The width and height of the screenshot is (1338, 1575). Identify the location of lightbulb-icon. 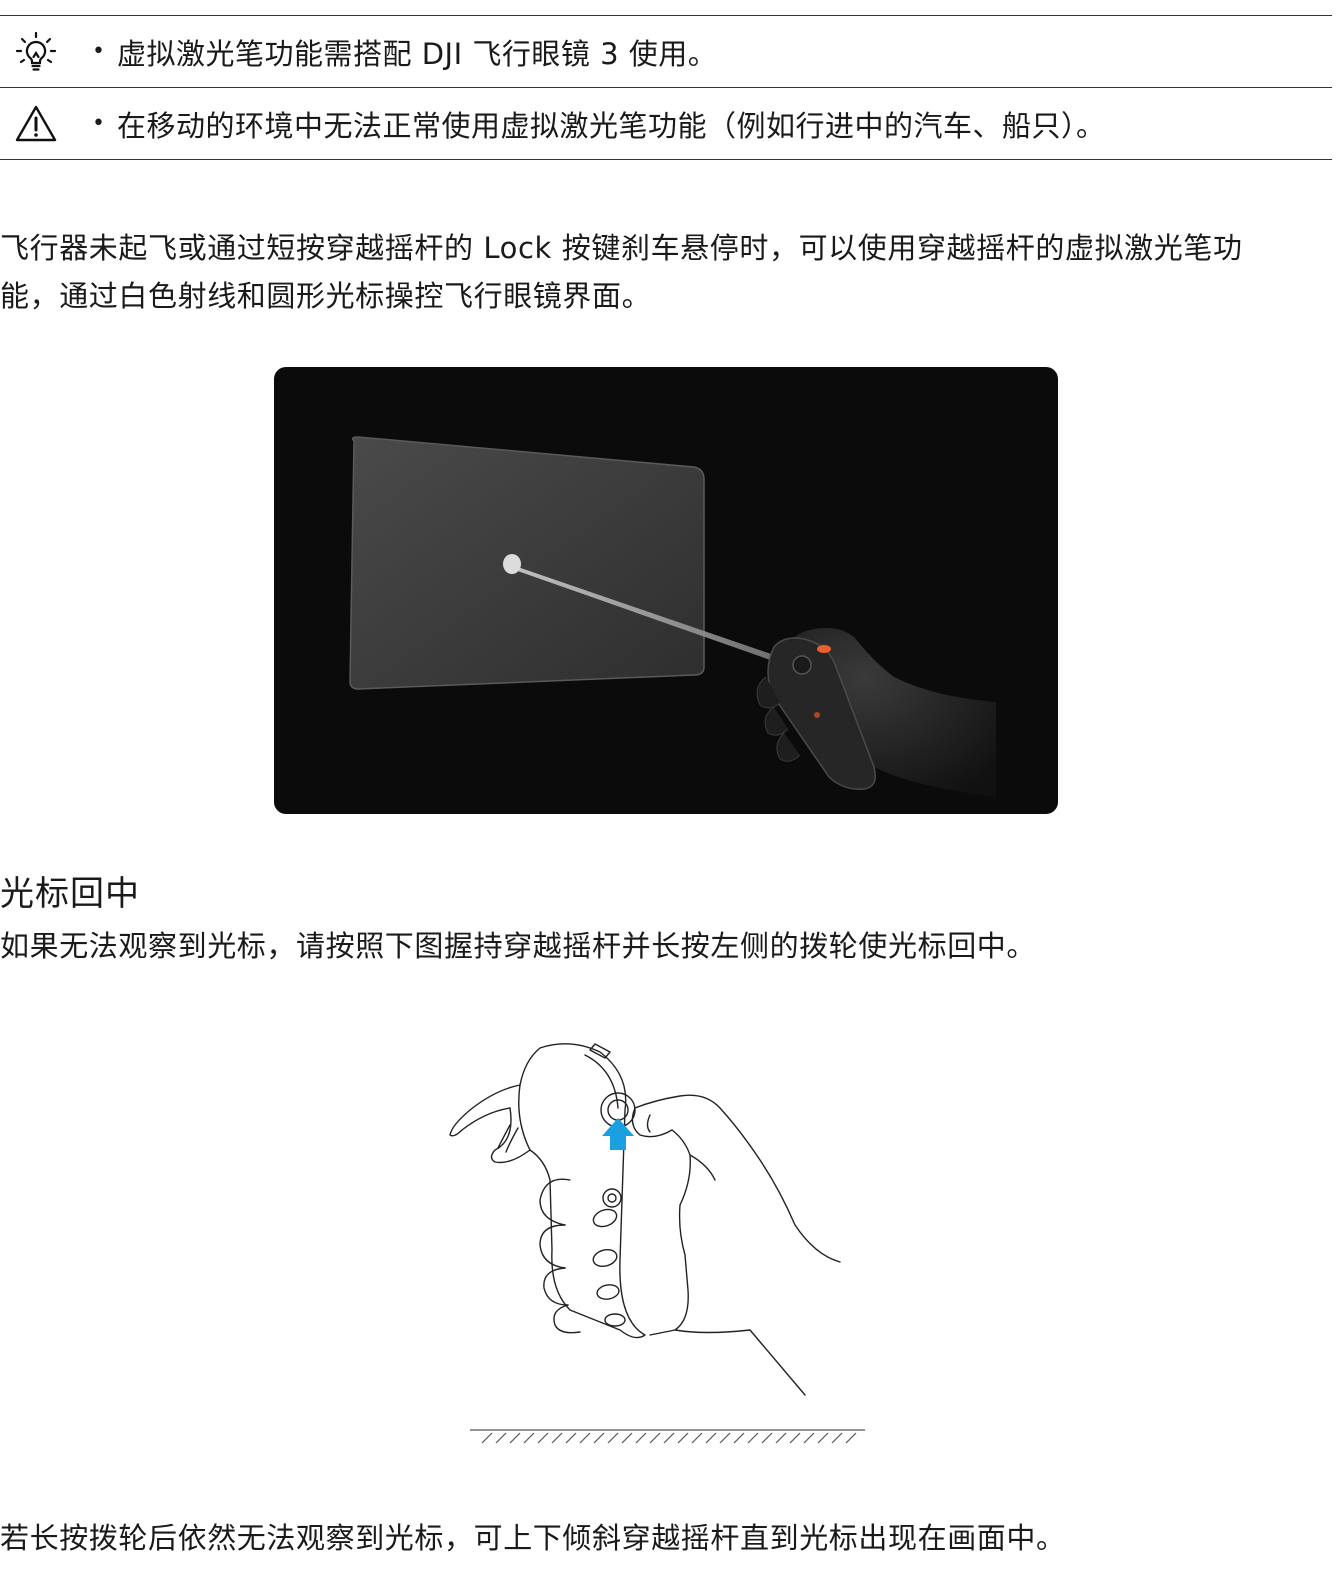
(36, 52).